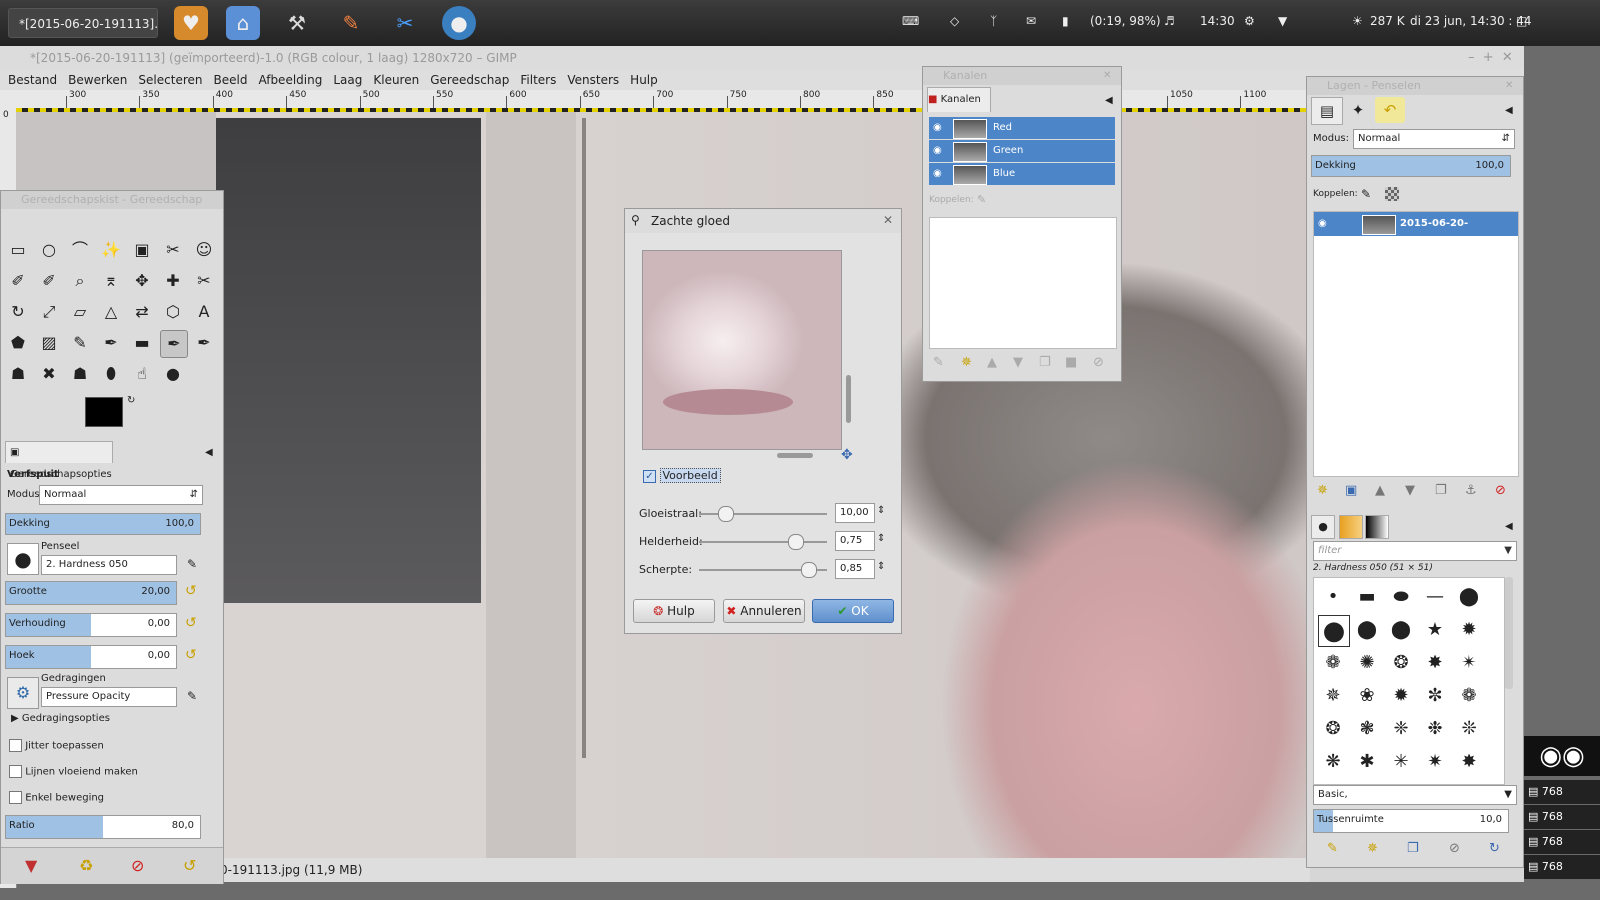  Describe the element at coordinates (1441, 490) in the screenshot. I see `duplicate-layer-icon: ❐` at that location.